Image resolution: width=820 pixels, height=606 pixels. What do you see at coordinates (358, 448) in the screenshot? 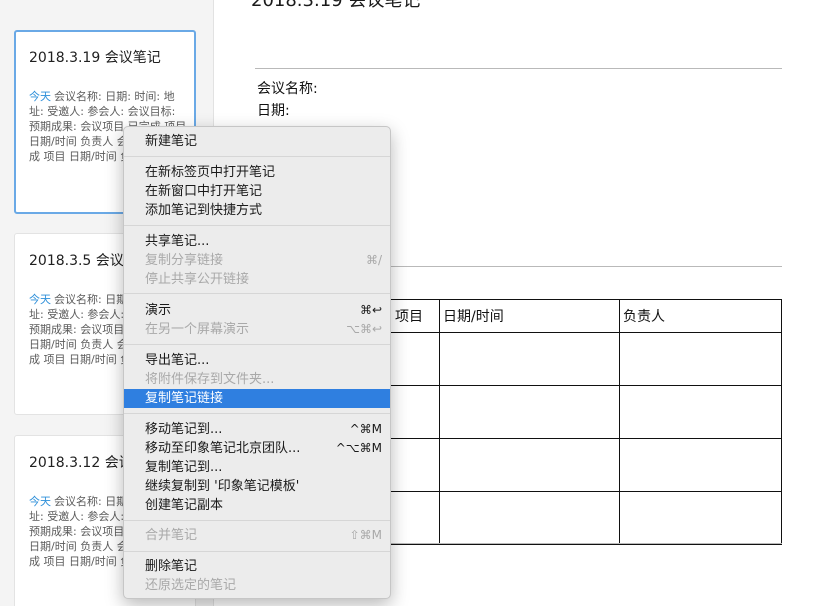
I see `shortcut-label: ^⌥⌘M` at bounding box center [358, 448].